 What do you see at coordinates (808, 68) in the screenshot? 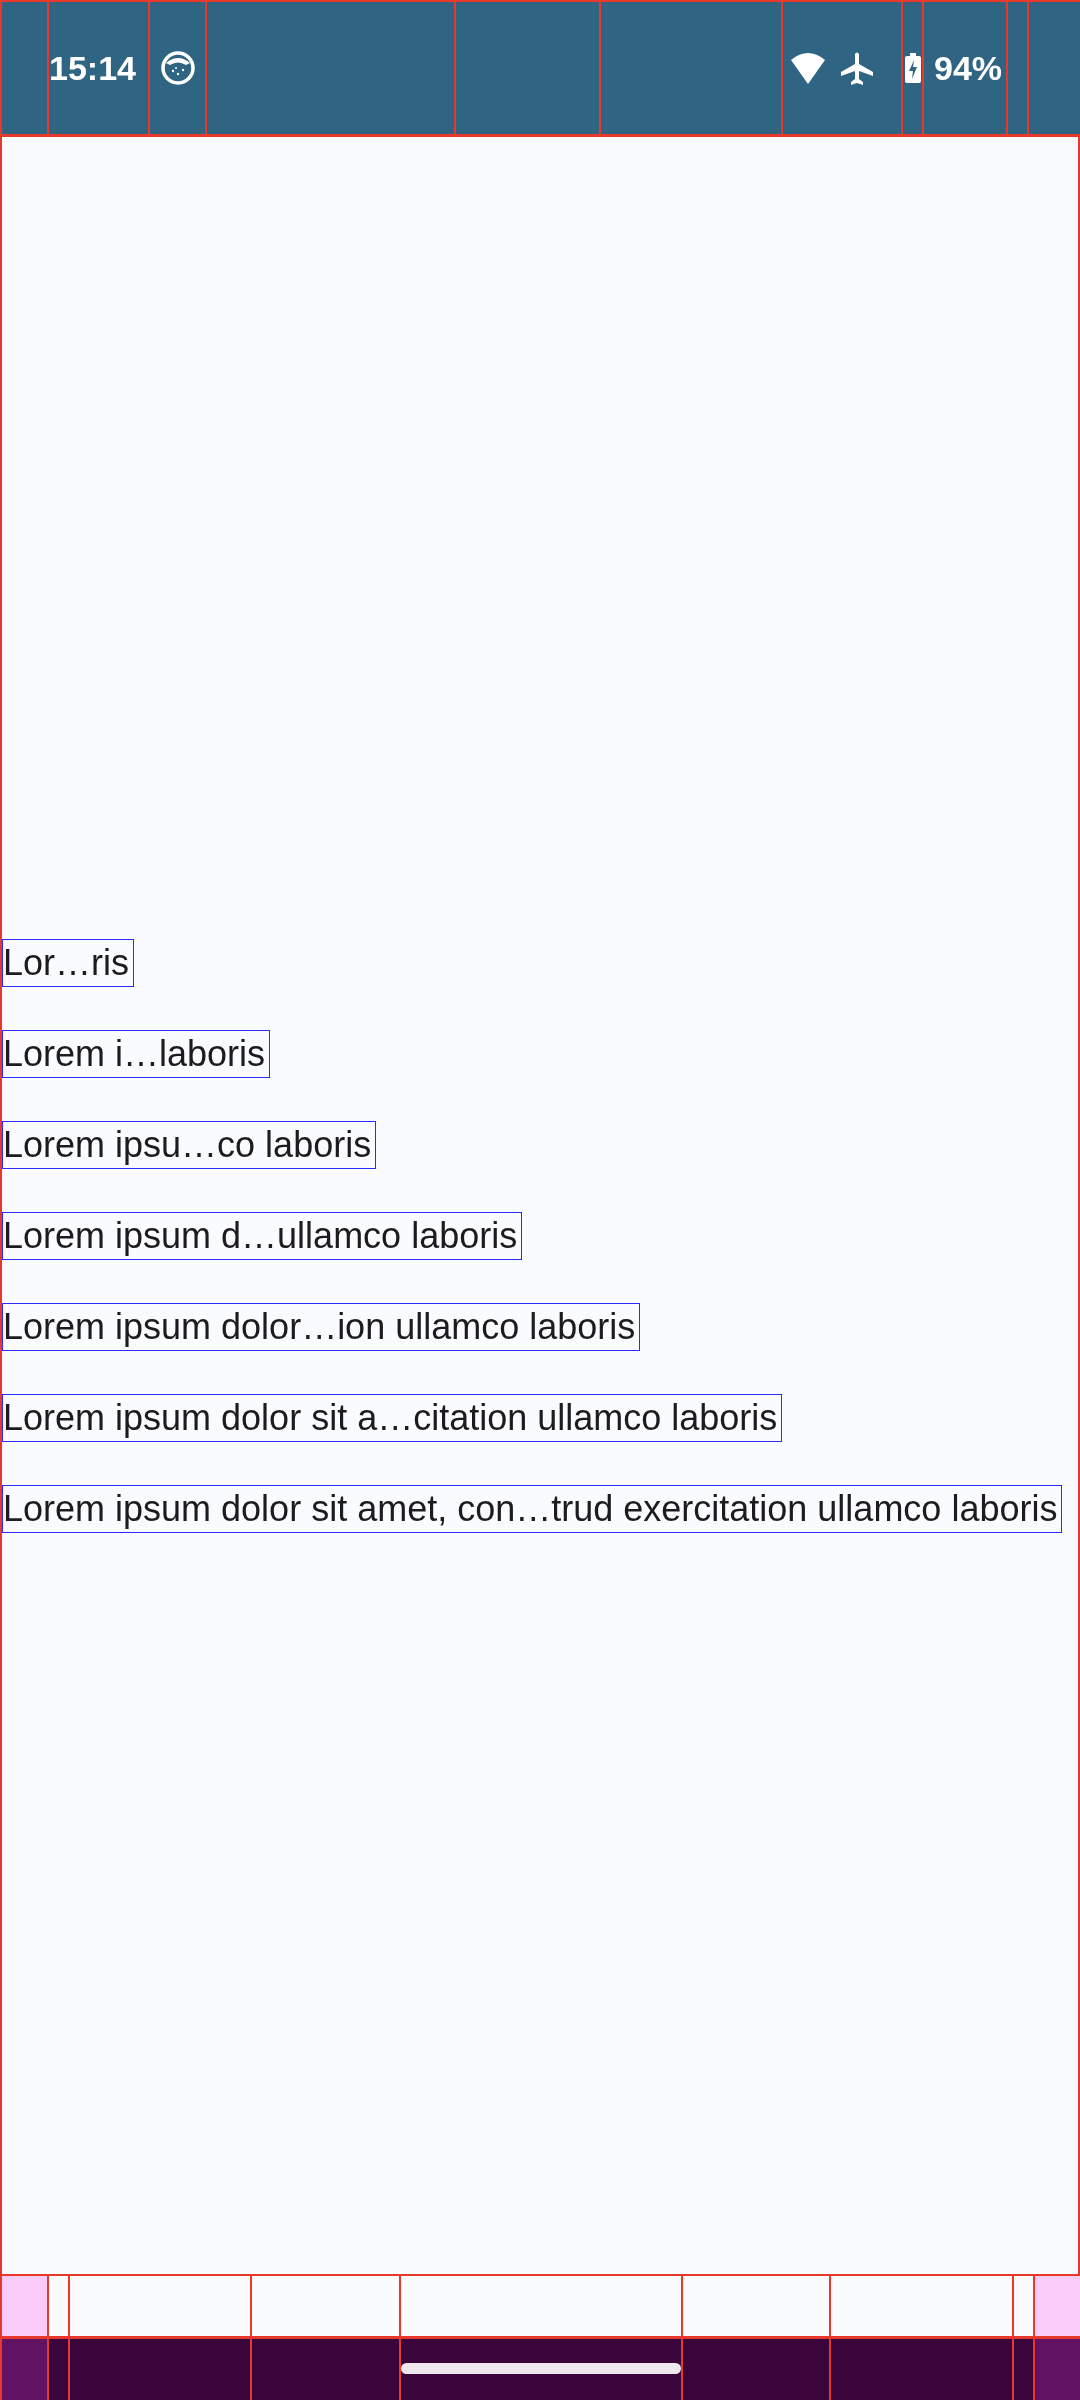
I see `wifi-icon` at bounding box center [808, 68].